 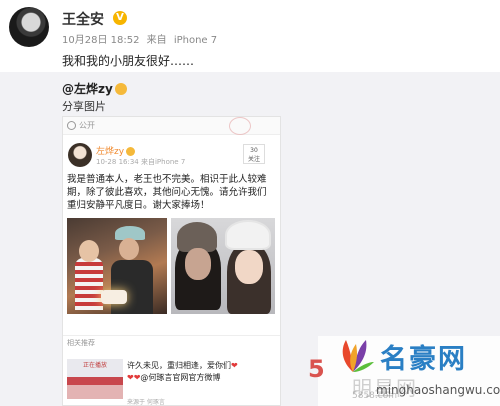 What do you see at coordinates (100, 40) in the screenshot?
I see `post-date: 10月28日 18:52` at bounding box center [100, 40].